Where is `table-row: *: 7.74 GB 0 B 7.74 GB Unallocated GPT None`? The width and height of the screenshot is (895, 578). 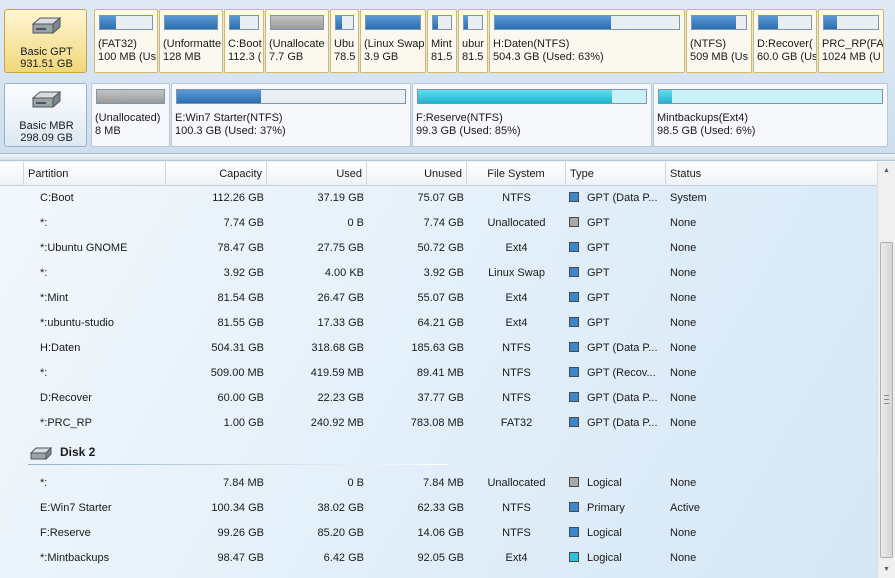 table-row: *: 7.74 GB 0 B 7.74 GB Unallocated GPT None is located at coordinates (438, 223).